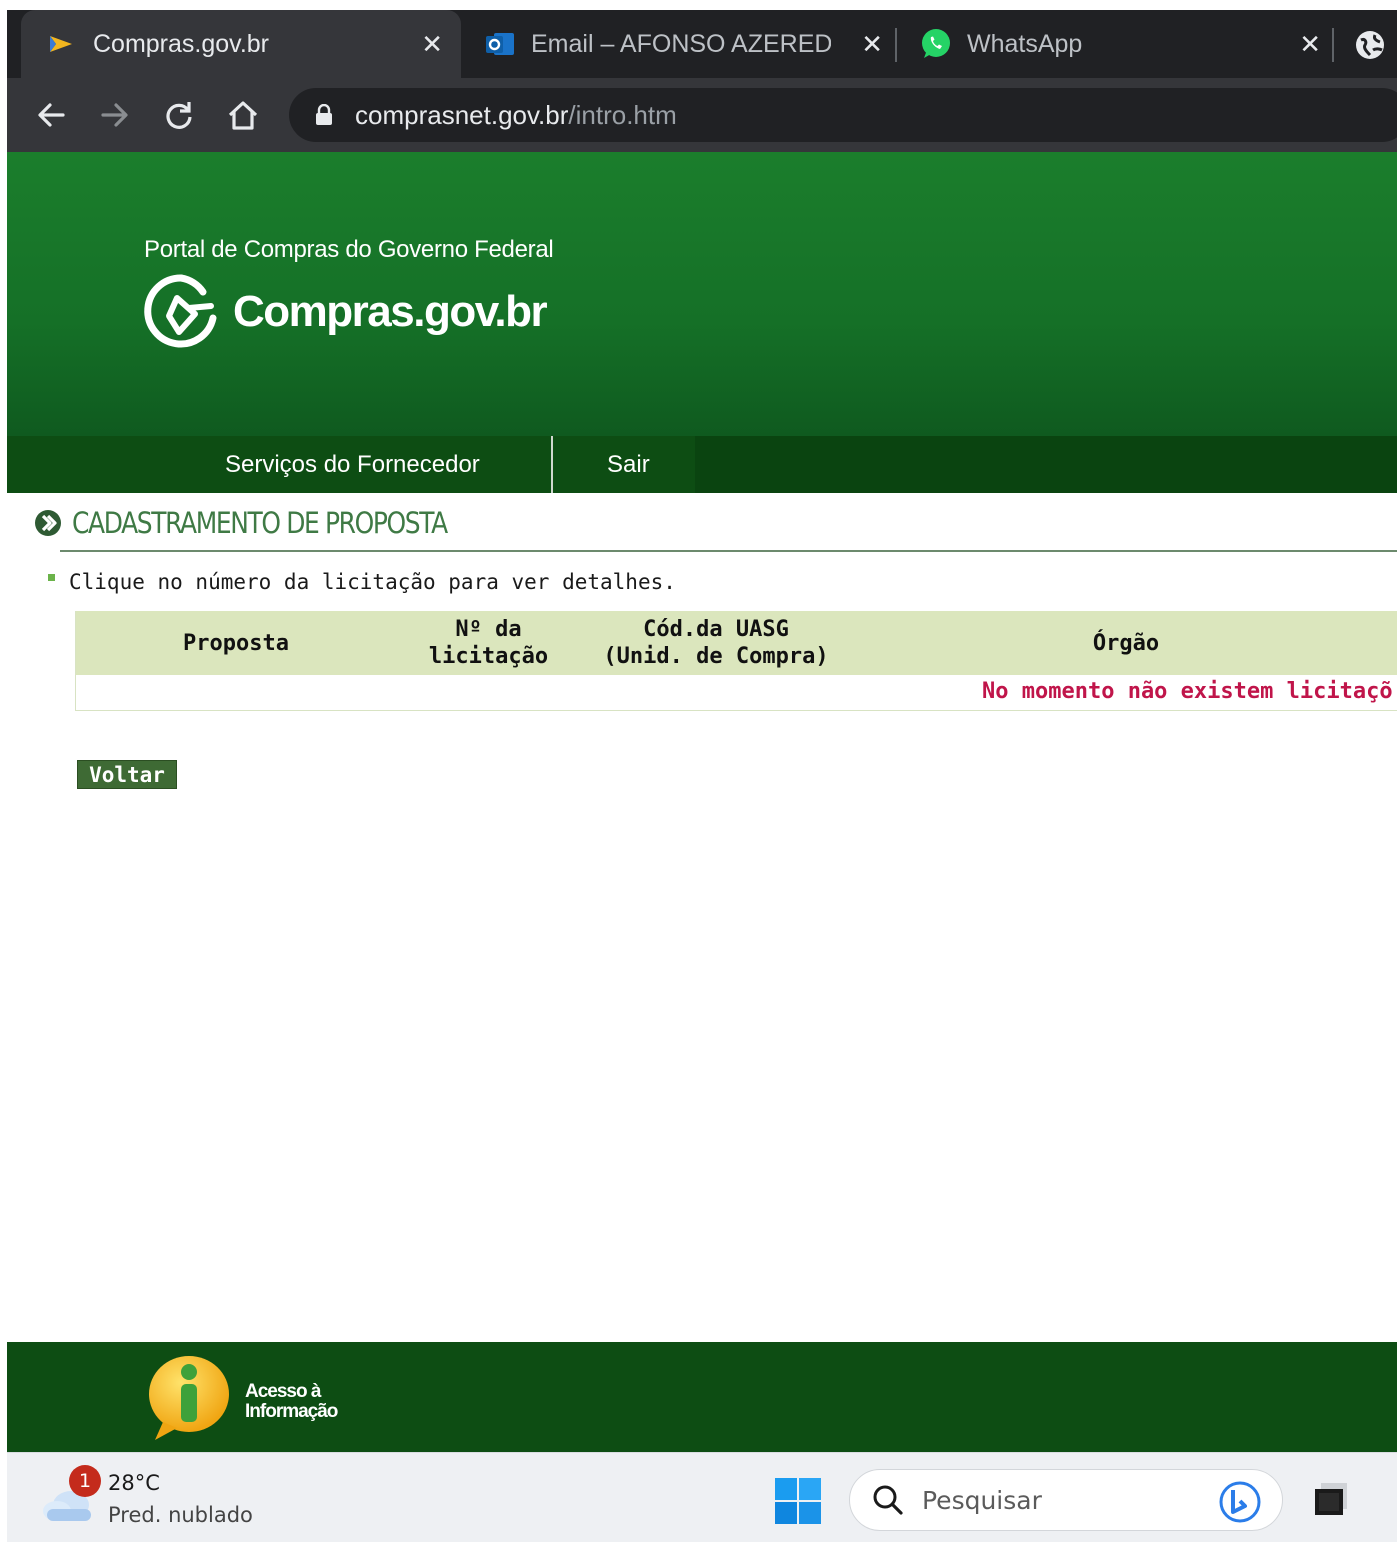 The image size is (1397, 1542). Describe the element at coordinates (1187, 691) in the screenshot. I see `empty-table-message: No momento não existem licitaçõ` at that location.